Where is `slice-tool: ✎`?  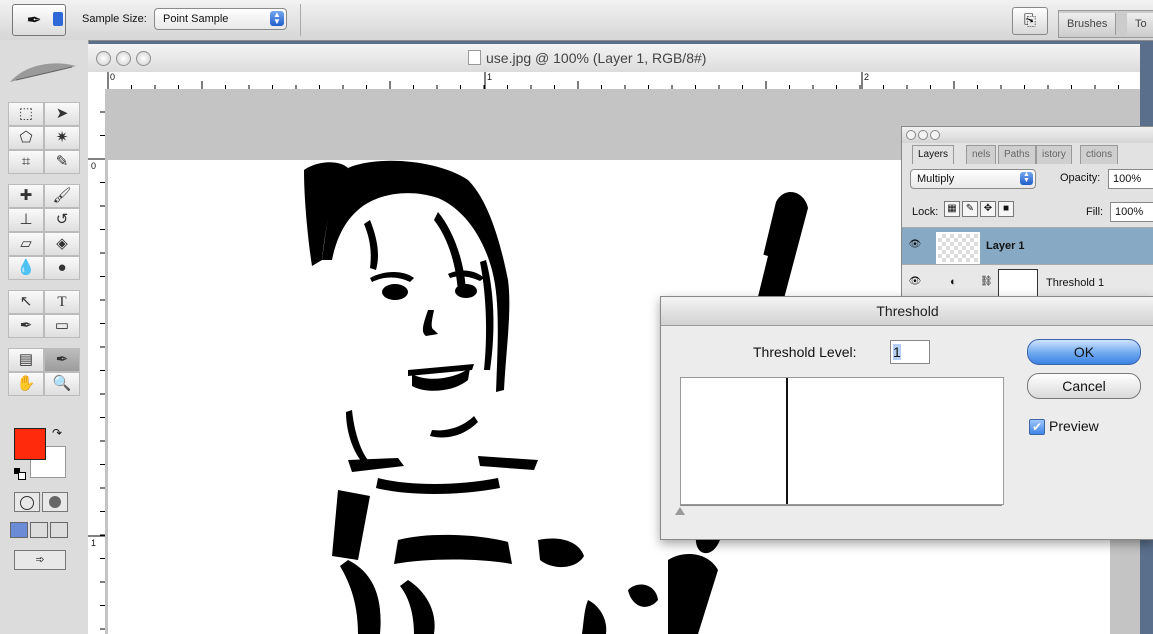 slice-tool: ✎ is located at coordinates (62, 162).